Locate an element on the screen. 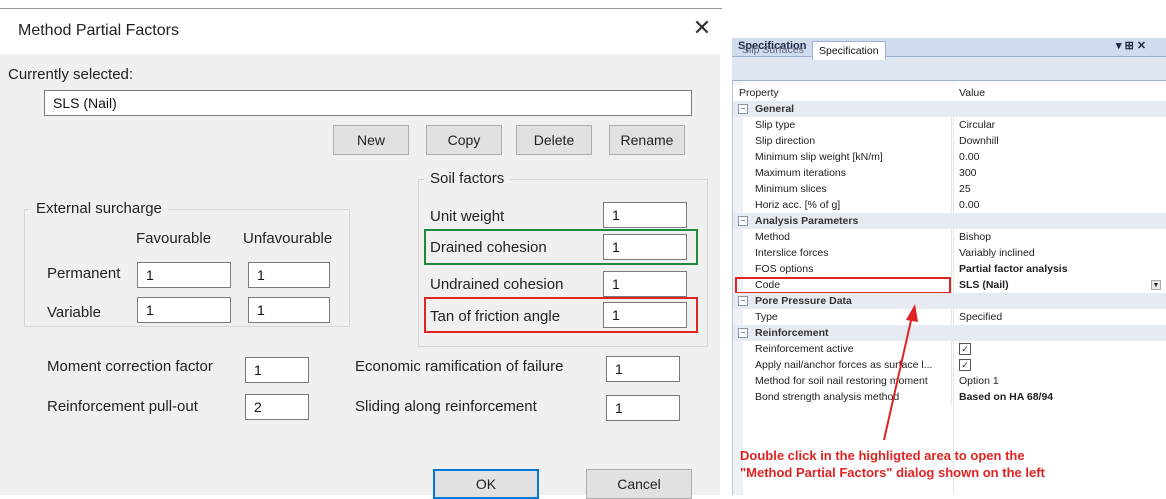 The image size is (1166, 499). new-button: New is located at coordinates (371, 140).